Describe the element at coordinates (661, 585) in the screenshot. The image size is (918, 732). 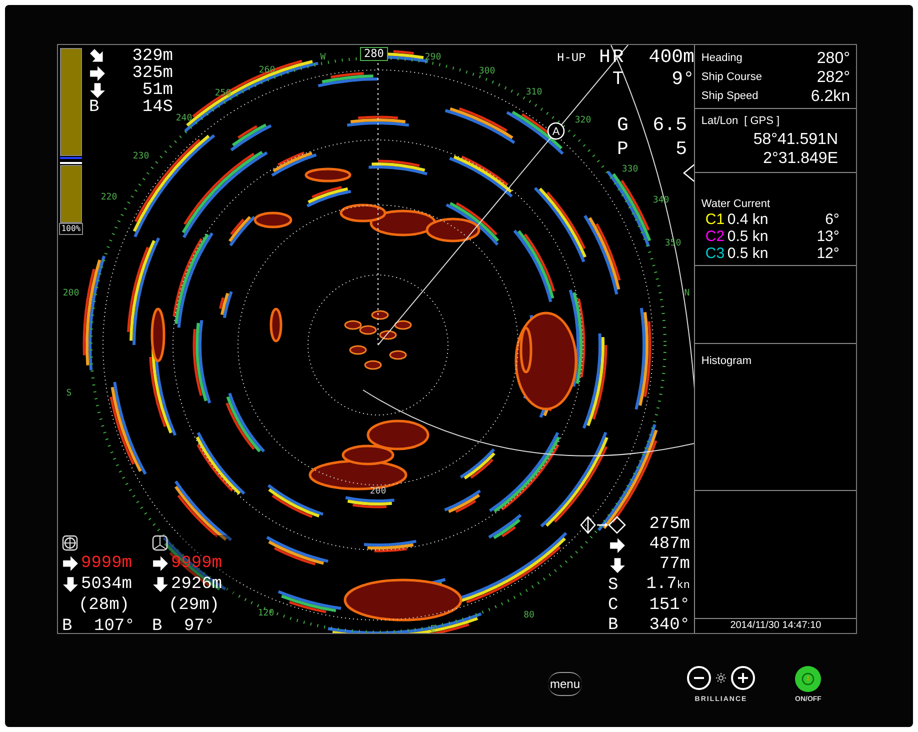
I see `readout-value: 1.7` at that location.